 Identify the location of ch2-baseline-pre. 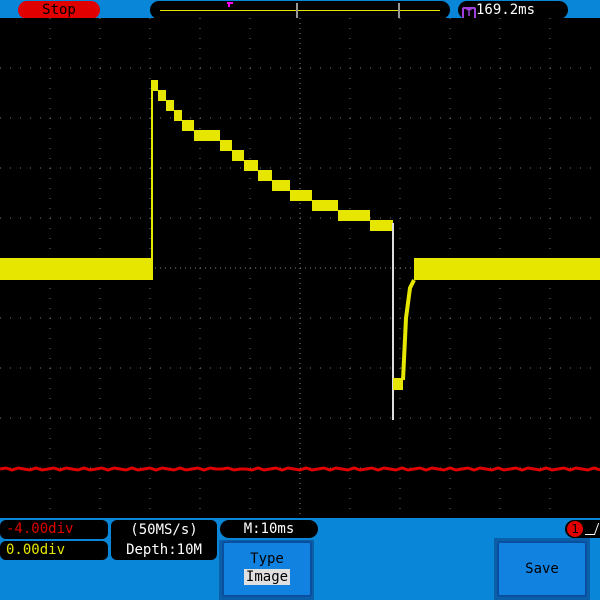
(76, 269).